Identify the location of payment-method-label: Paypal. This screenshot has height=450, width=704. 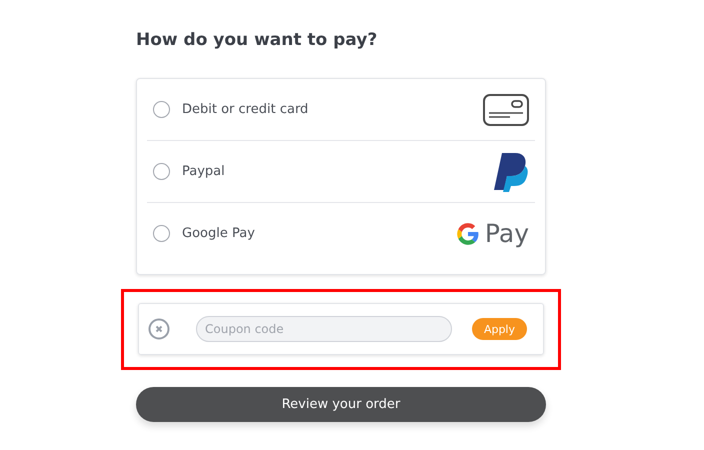
(337, 171).